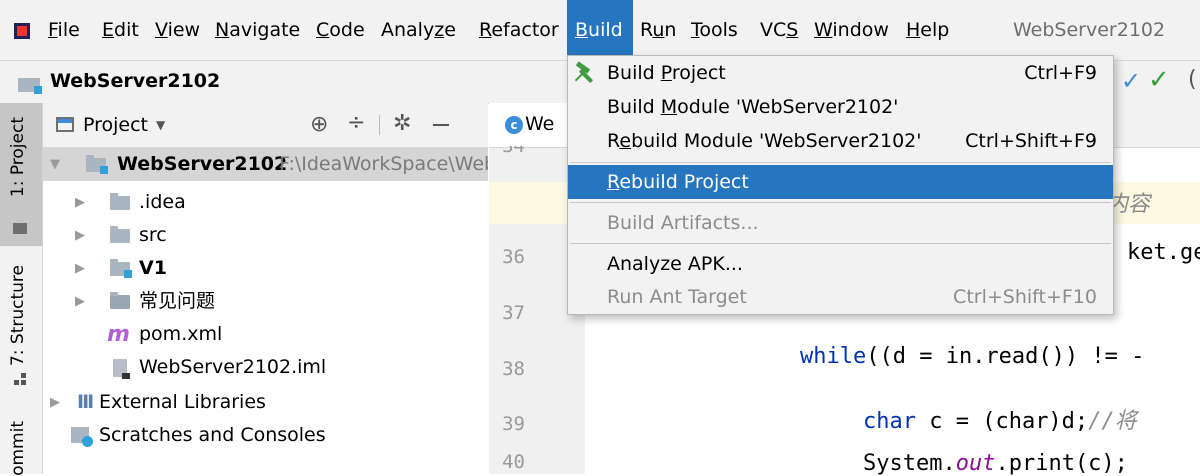  What do you see at coordinates (85, 402) in the screenshot?
I see `library-icon: III` at bounding box center [85, 402].